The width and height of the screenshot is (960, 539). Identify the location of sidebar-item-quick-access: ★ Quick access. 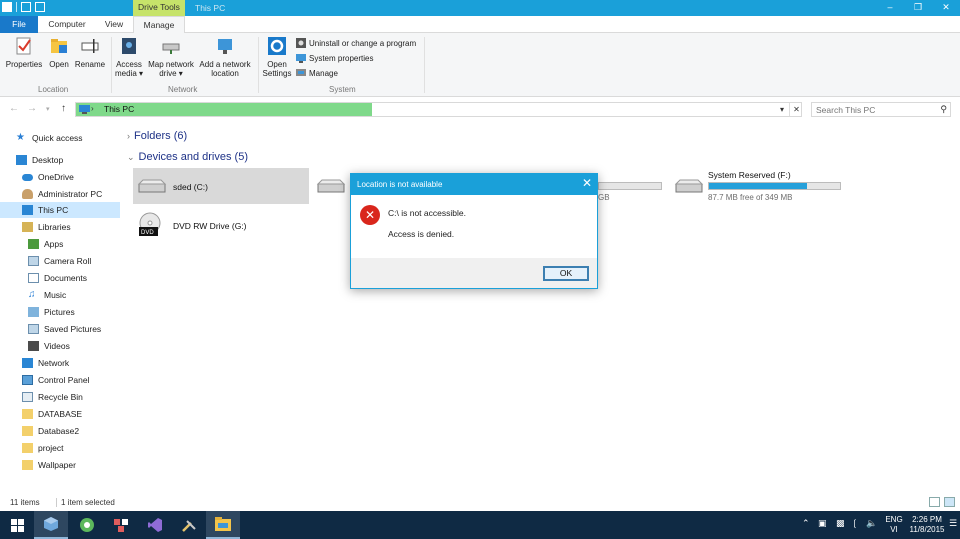
(49, 138).